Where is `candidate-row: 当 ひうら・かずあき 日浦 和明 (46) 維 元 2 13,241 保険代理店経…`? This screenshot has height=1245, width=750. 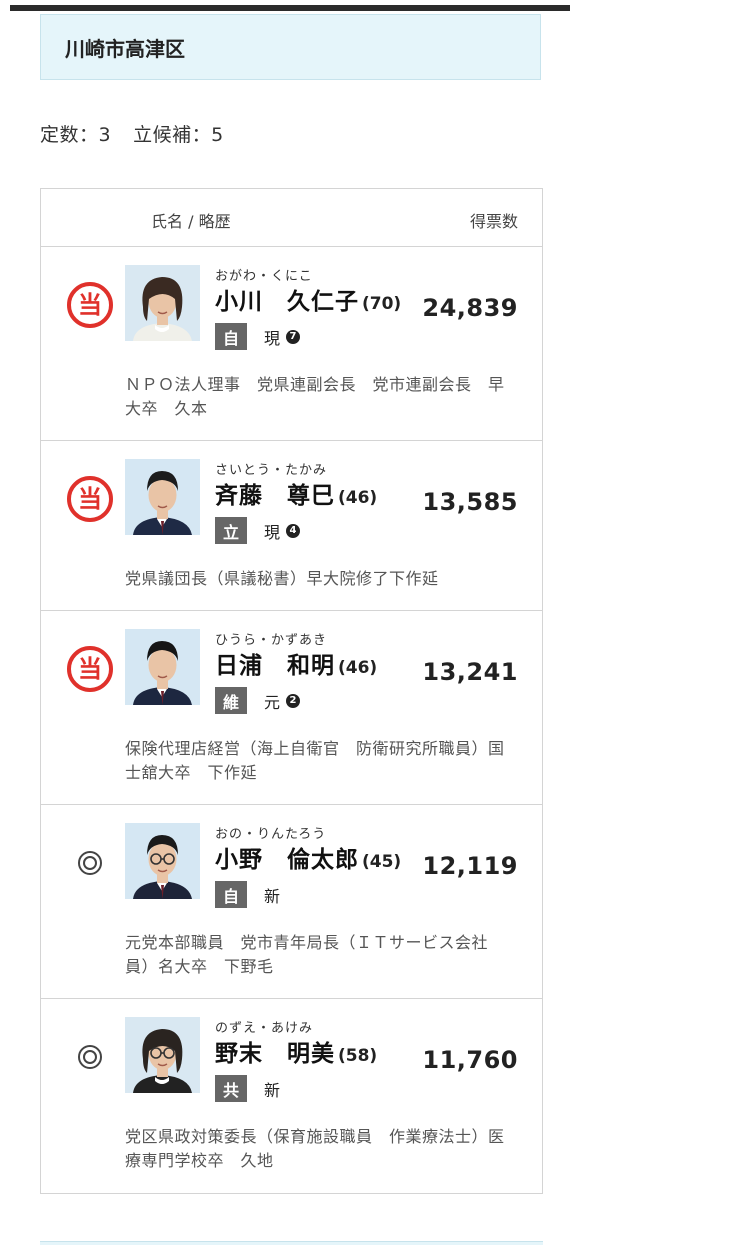 candidate-row: 当 ひうら・かずあき 日浦 和明 (46) 維 元 2 13,241 保険代理店経… is located at coordinates (291, 708).